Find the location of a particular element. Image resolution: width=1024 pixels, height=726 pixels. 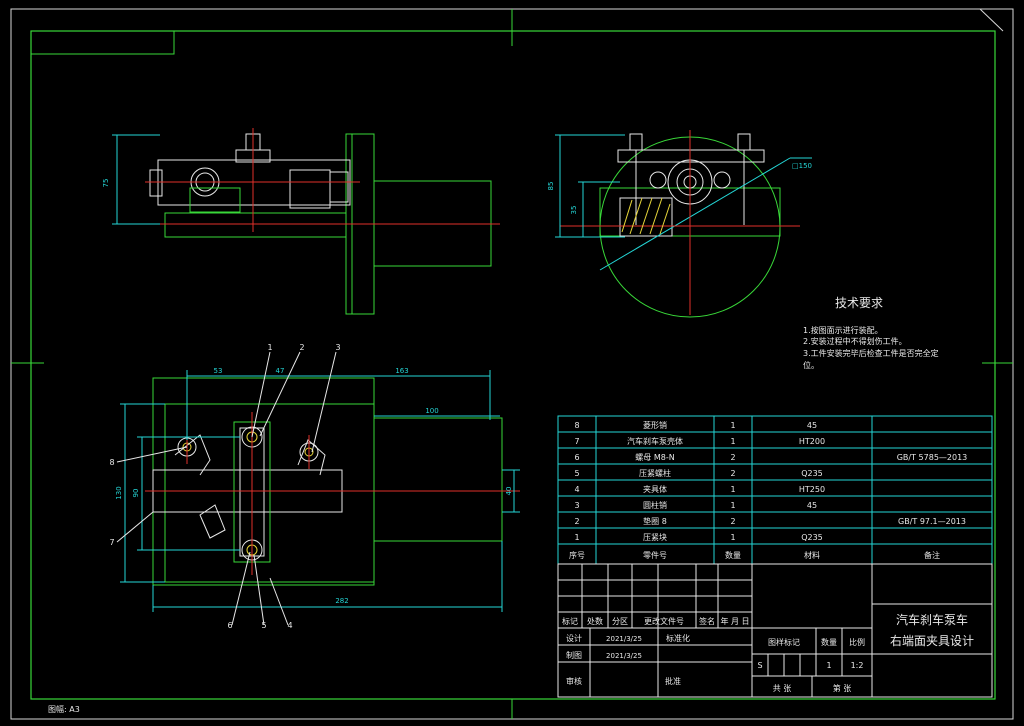

bom-row-no: 8 is located at coordinates (576, 425).